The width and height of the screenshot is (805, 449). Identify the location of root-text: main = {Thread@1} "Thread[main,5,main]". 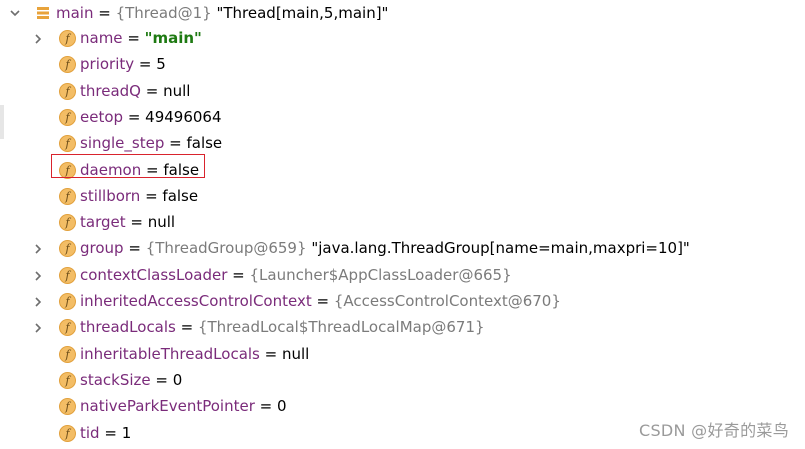
(222, 13).